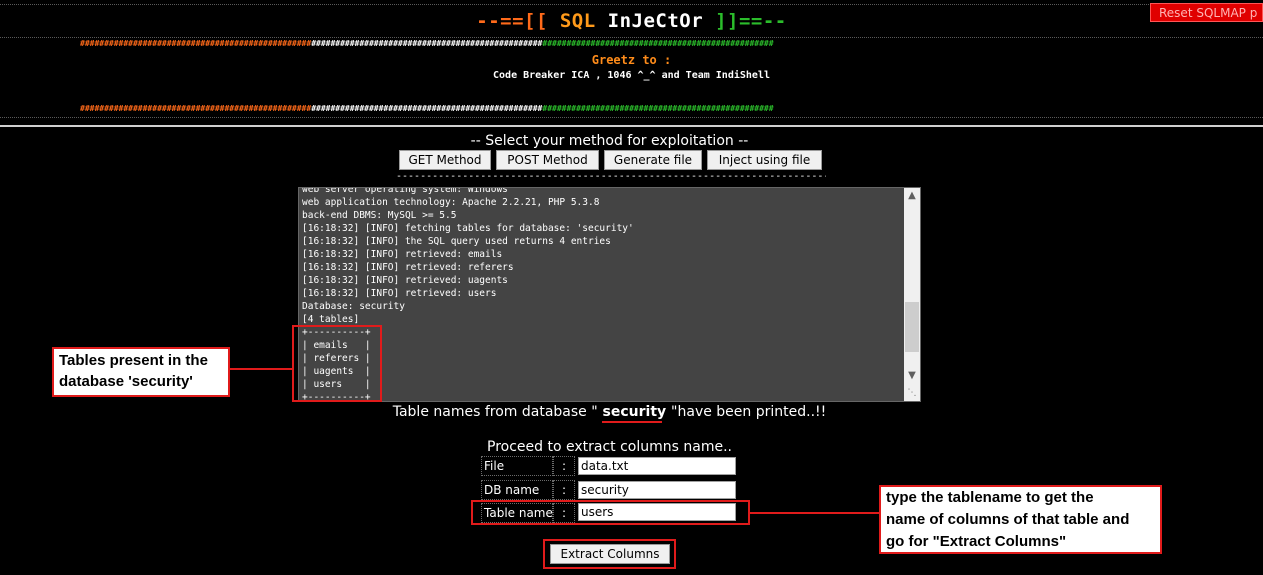 The height and width of the screenshot is (575, 1263). I want to click on printed-message-prefix: Table names from database ", so click(495, 412).